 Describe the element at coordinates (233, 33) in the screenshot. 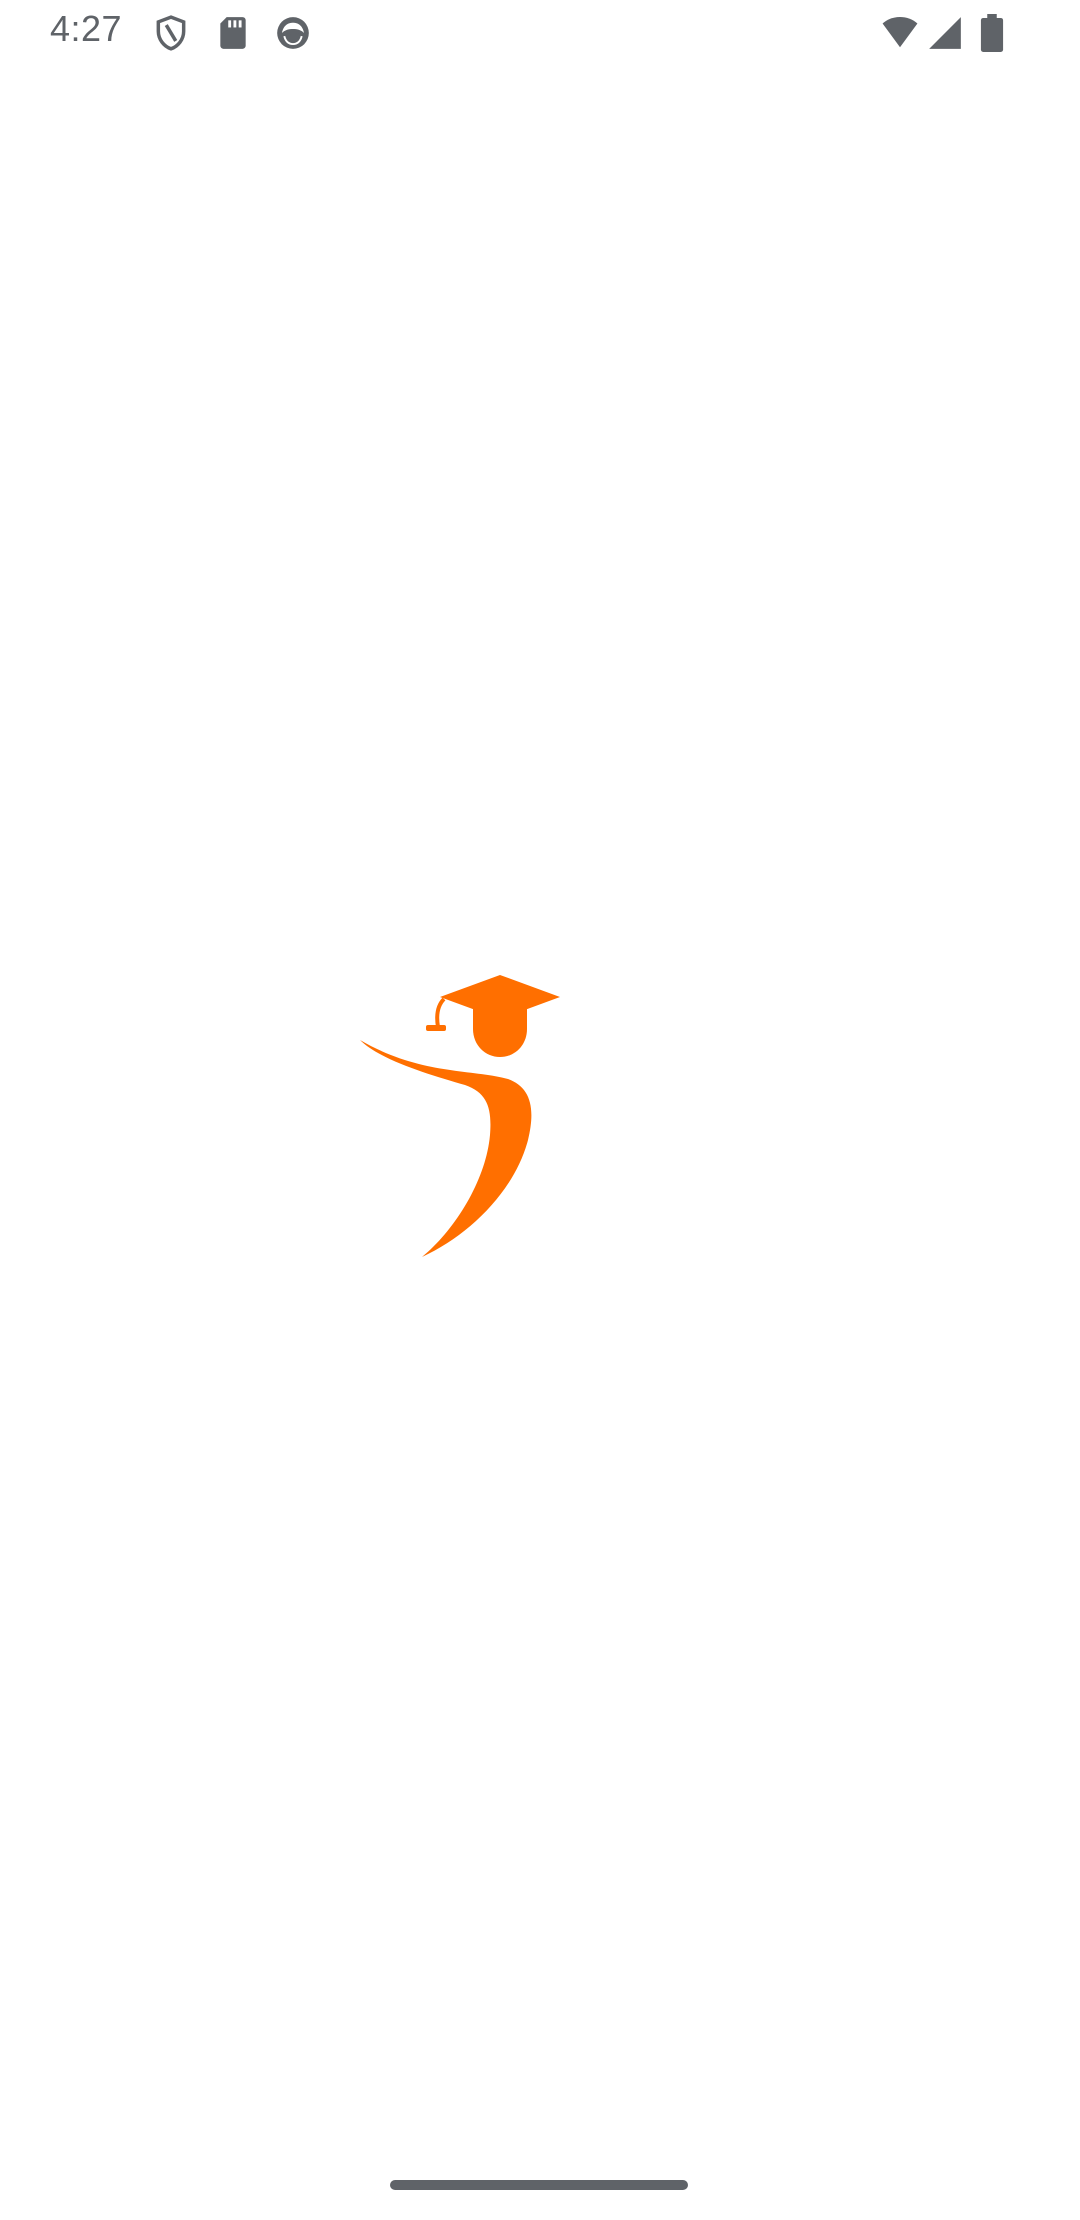

I see `sd-card-icon` at that location.